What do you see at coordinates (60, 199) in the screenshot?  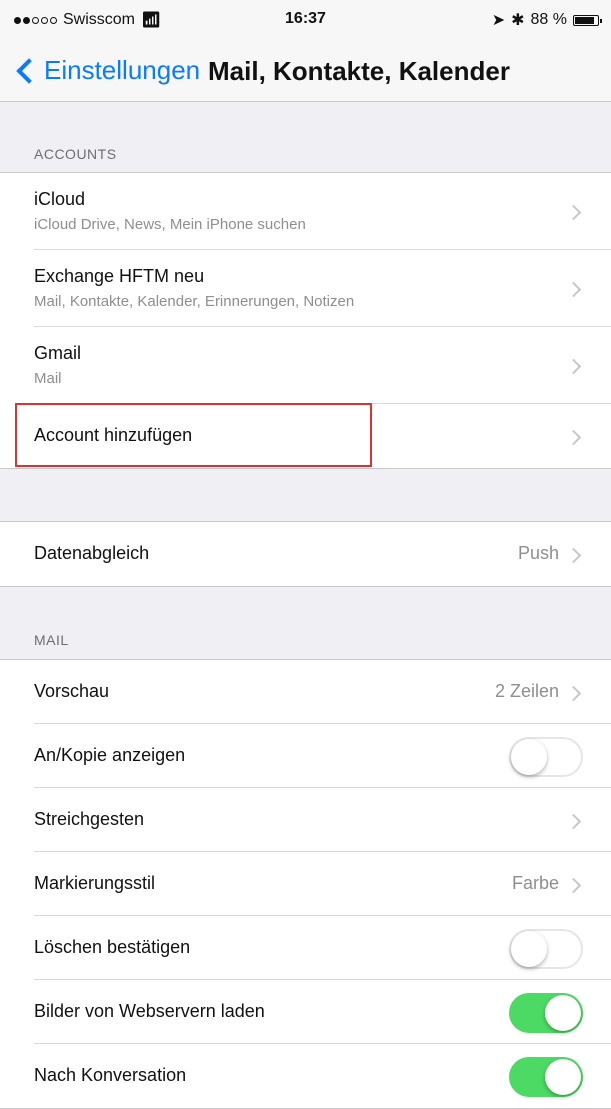 I see `account-title: iCloud` at bounding box center [60, 199].